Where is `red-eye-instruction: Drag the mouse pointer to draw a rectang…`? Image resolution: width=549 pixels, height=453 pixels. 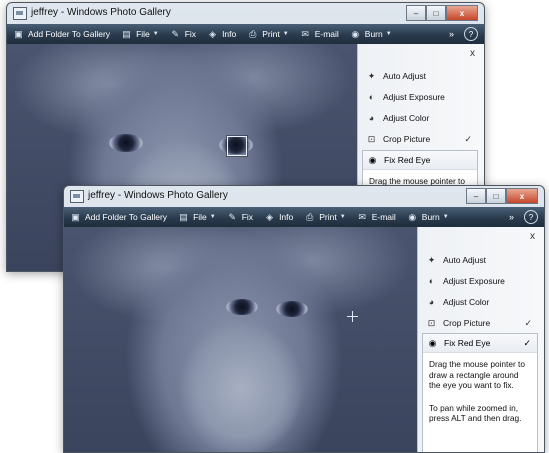 red-eye-instruction: Drag the mouse pointer to draw a rectang… is located at coordinates (477, 374).